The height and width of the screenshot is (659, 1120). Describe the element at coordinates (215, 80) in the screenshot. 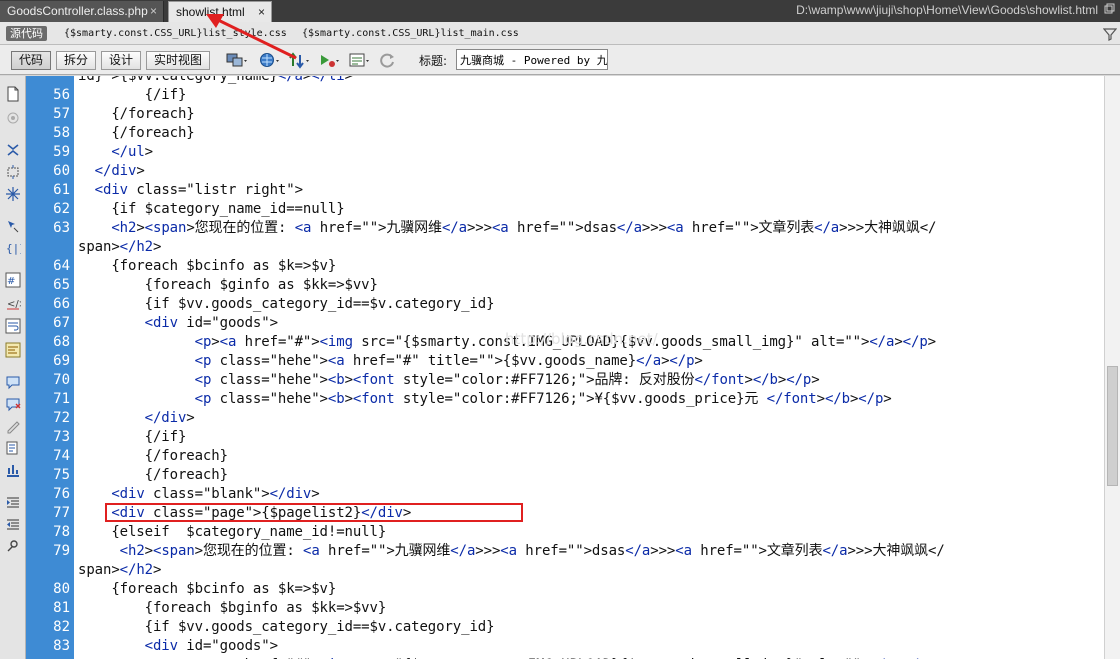

I see `code-line: id}">{$vv.category_name}</a></li>` at that location.